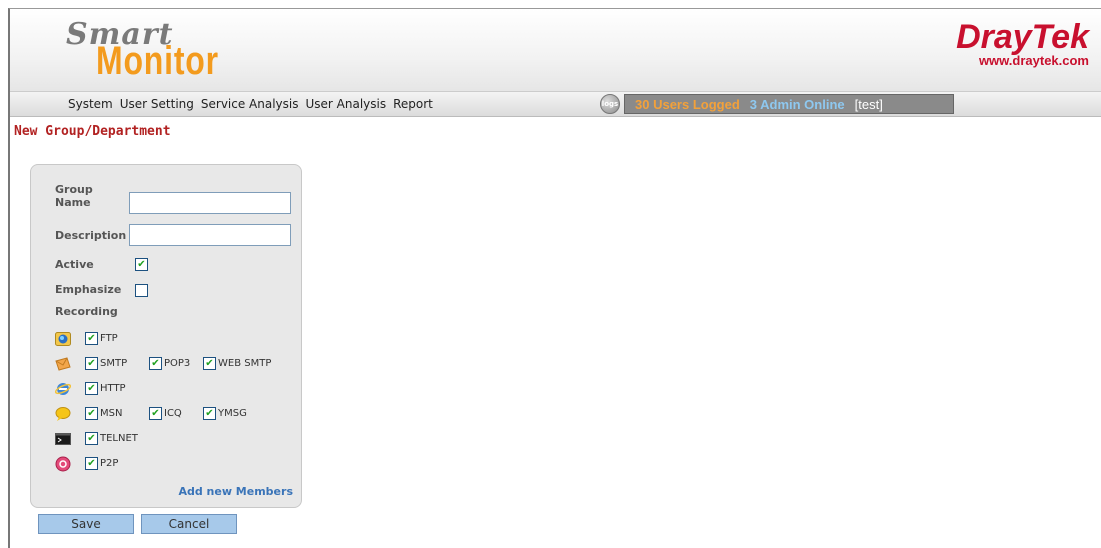 The width and height of the screenshot is (1101, 548). I want to click on chat-icon, so click(63, 414).